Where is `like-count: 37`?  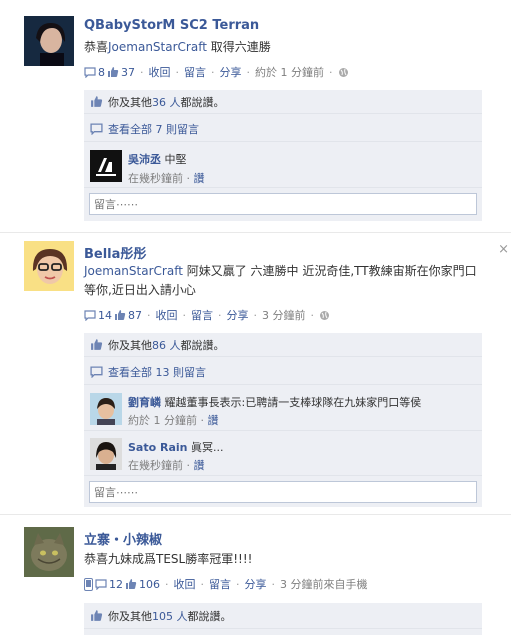 like-count: 37 is located at coordinates (128, 72).